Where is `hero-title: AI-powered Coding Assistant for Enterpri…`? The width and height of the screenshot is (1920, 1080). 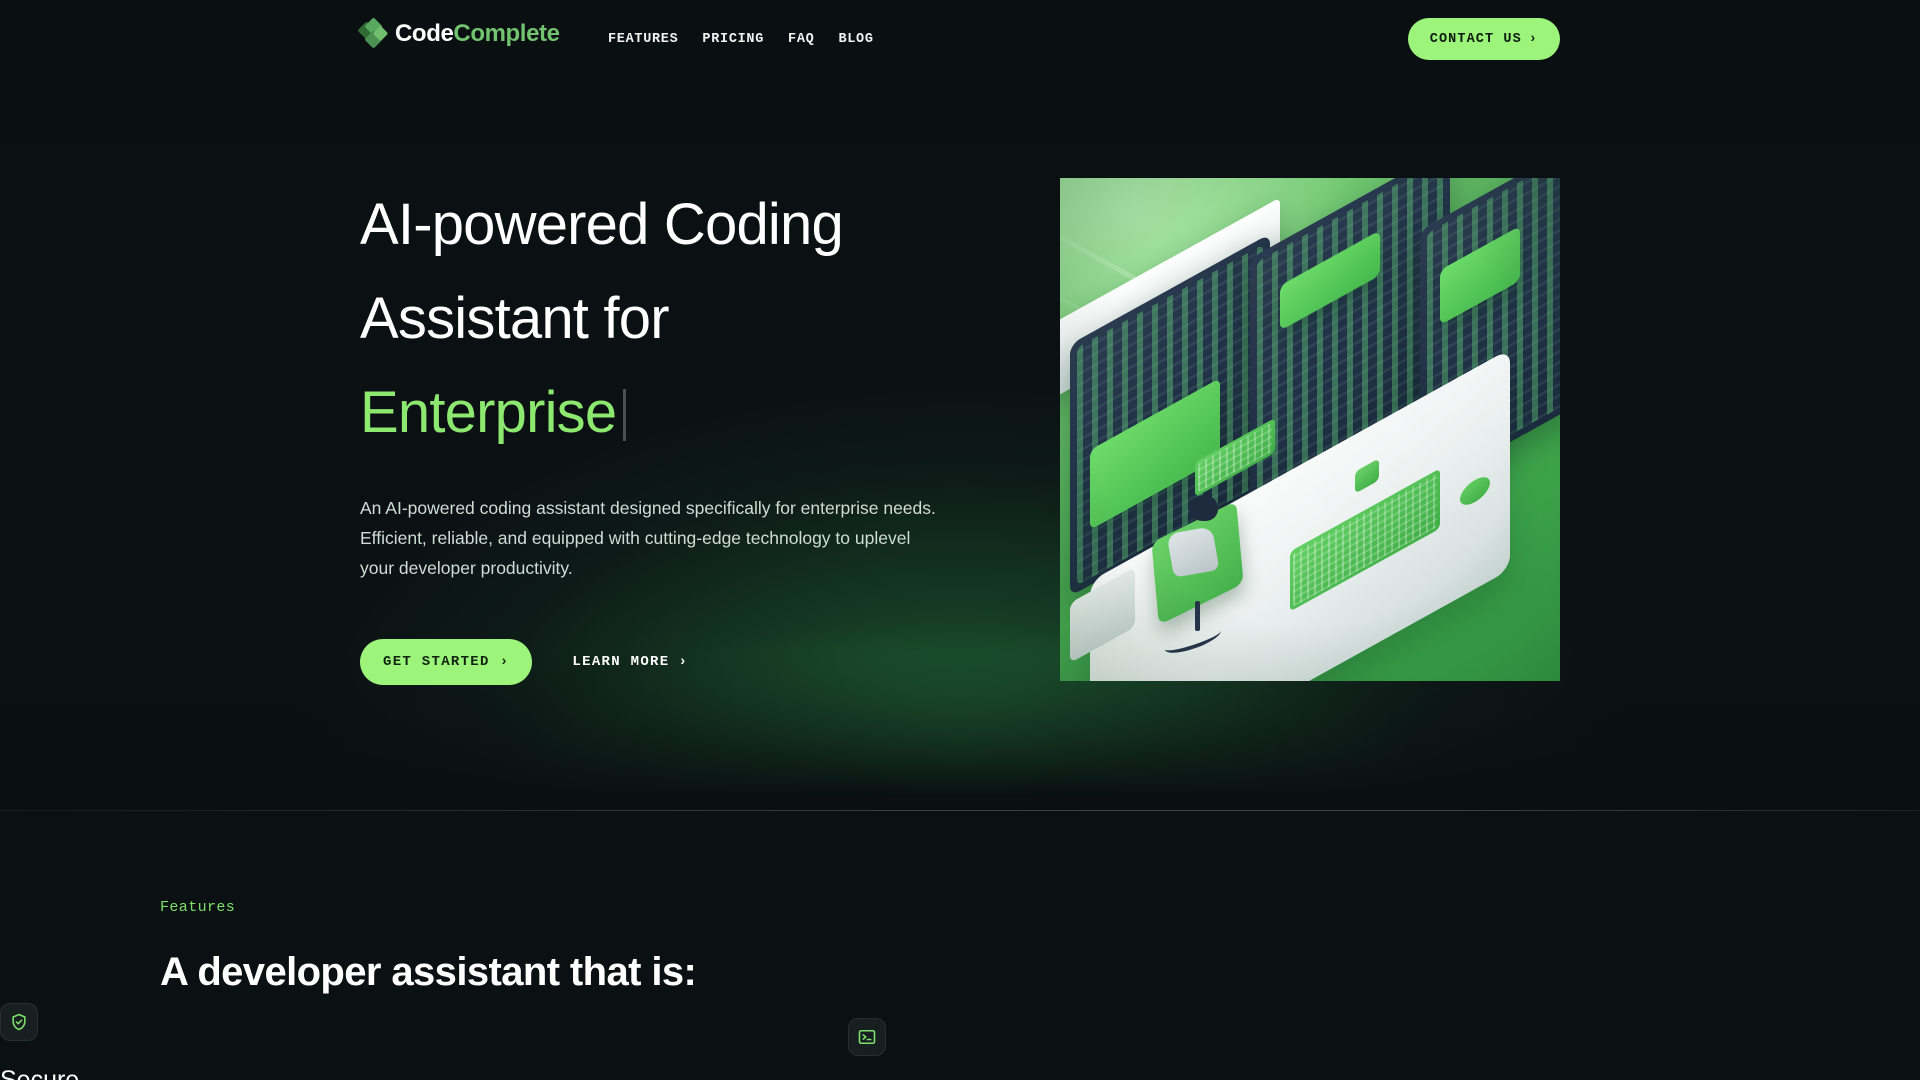 hero-title: AI-powered Coding Assistant for Enterpri… is located at coordinates (660, 319).